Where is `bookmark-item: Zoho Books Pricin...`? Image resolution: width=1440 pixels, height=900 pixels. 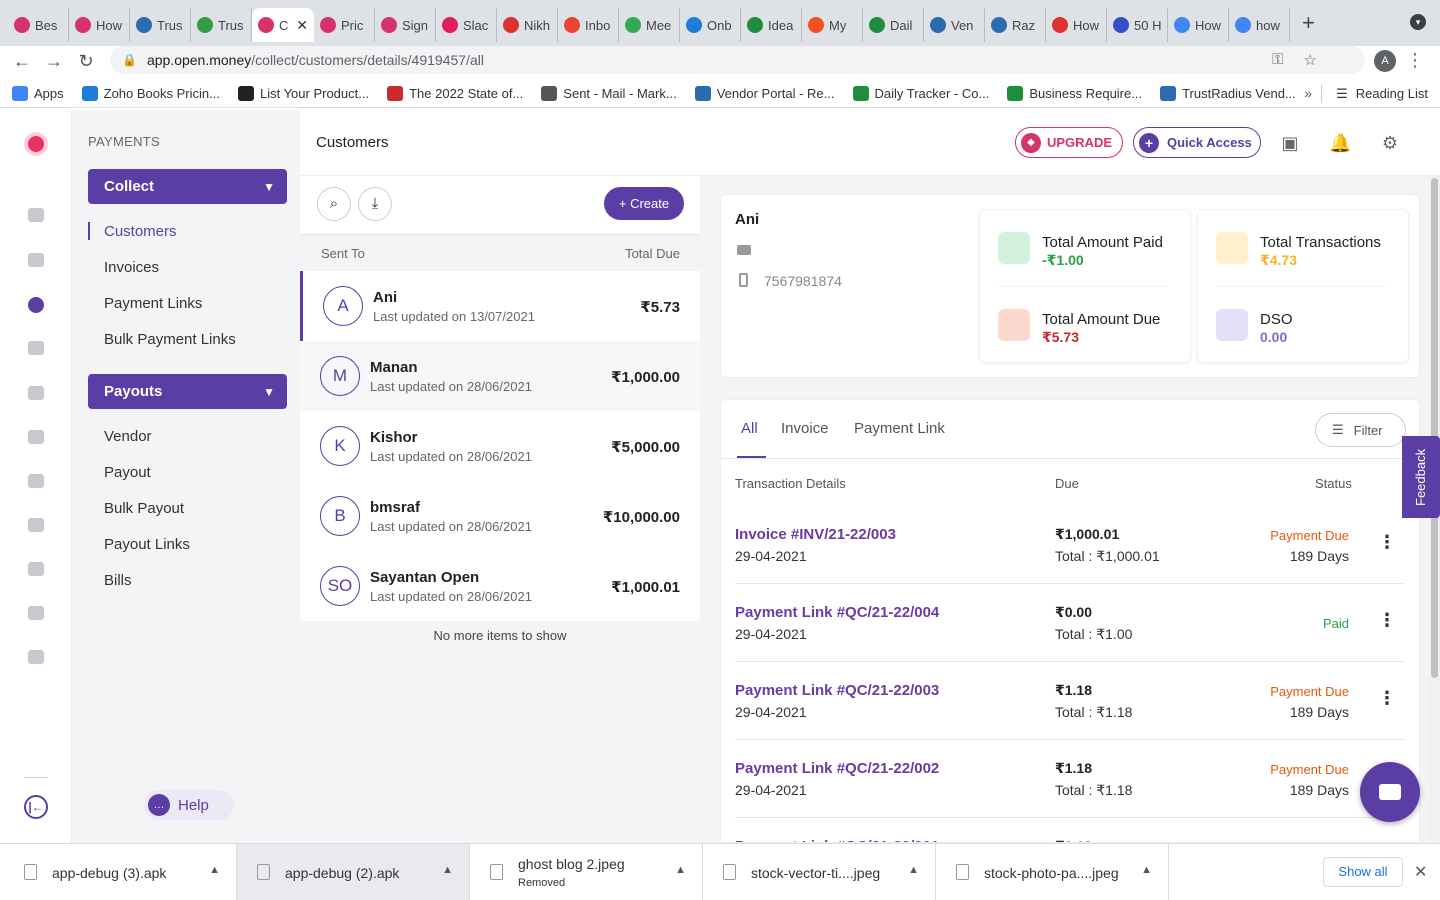
bookmark-item: Zoho Books Pricin... is located at coordinates (150, 93).